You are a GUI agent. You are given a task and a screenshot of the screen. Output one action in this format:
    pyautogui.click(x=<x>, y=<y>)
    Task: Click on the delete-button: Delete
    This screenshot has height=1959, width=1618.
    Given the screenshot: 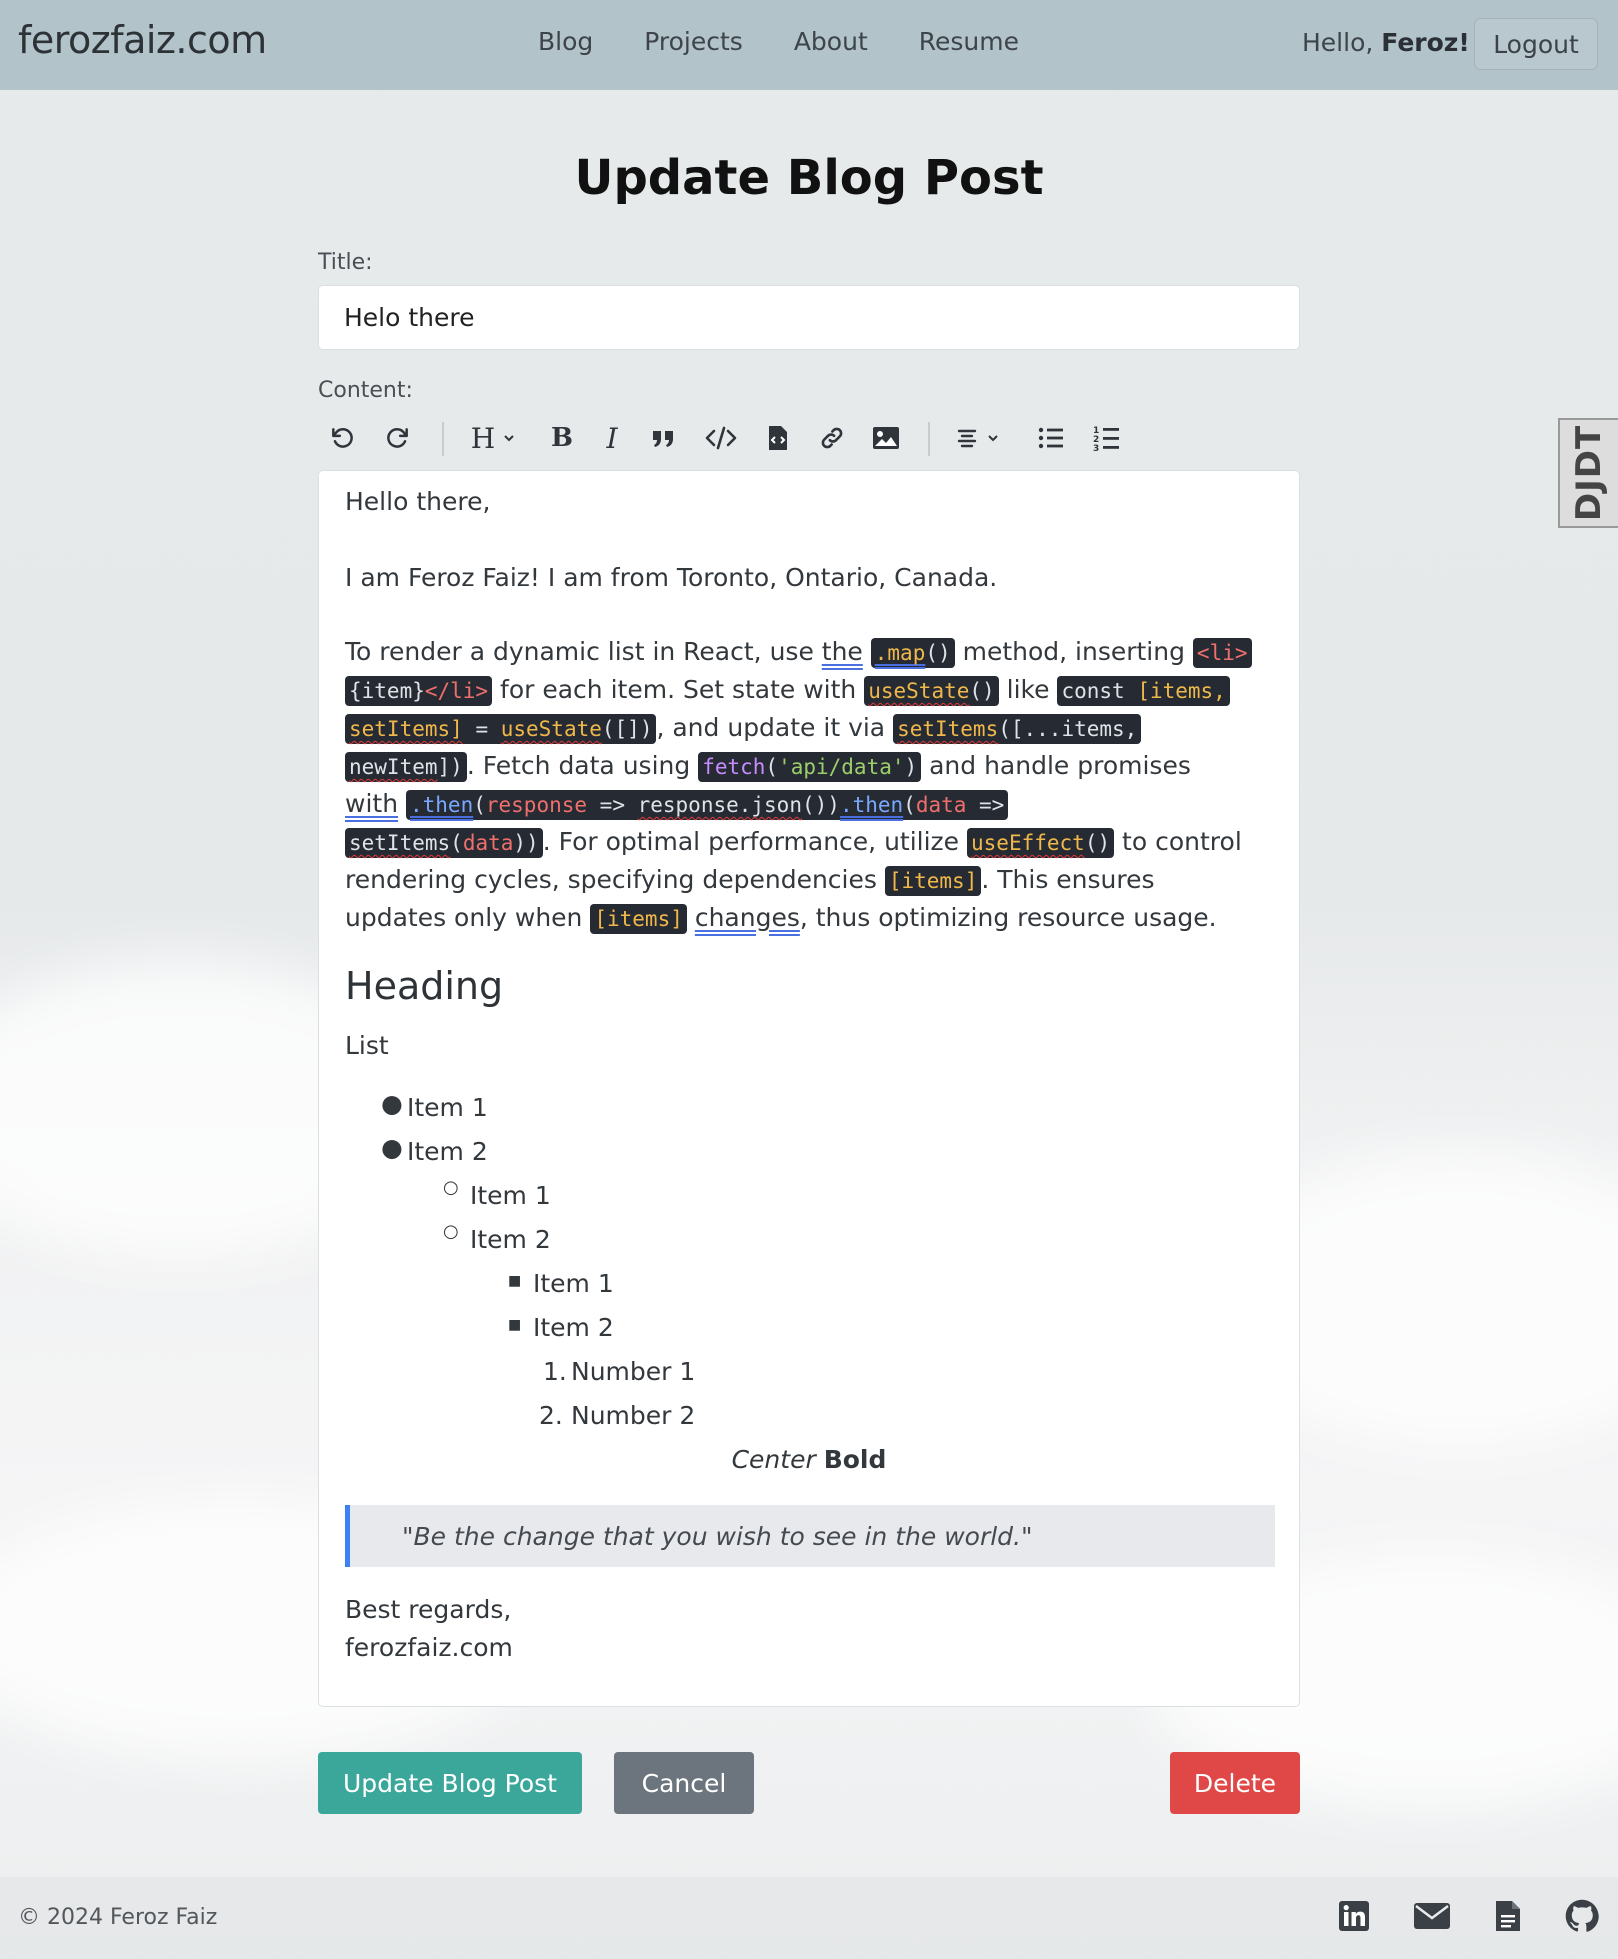 What is the action you would take?
    pyautogui.click(x=1235, y=1783)
    